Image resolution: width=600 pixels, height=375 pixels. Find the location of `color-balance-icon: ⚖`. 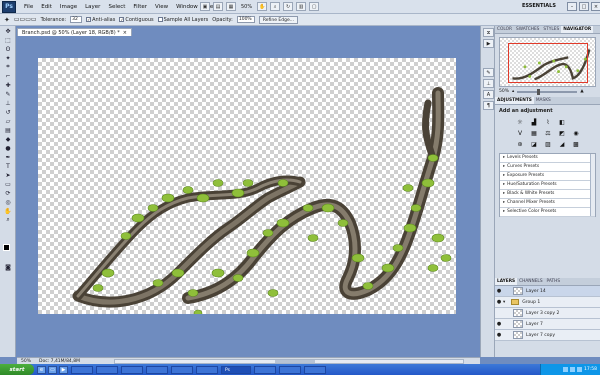

color-balance-icon: ⚖ is located at coordinates (548, 133).